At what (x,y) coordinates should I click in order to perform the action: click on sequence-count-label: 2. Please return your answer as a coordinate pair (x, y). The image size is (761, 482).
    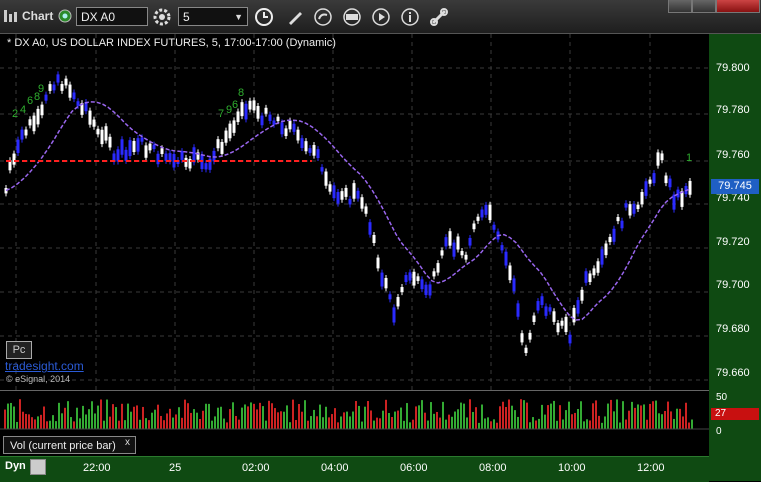
    Looking at the image, I should click on (15, 114).